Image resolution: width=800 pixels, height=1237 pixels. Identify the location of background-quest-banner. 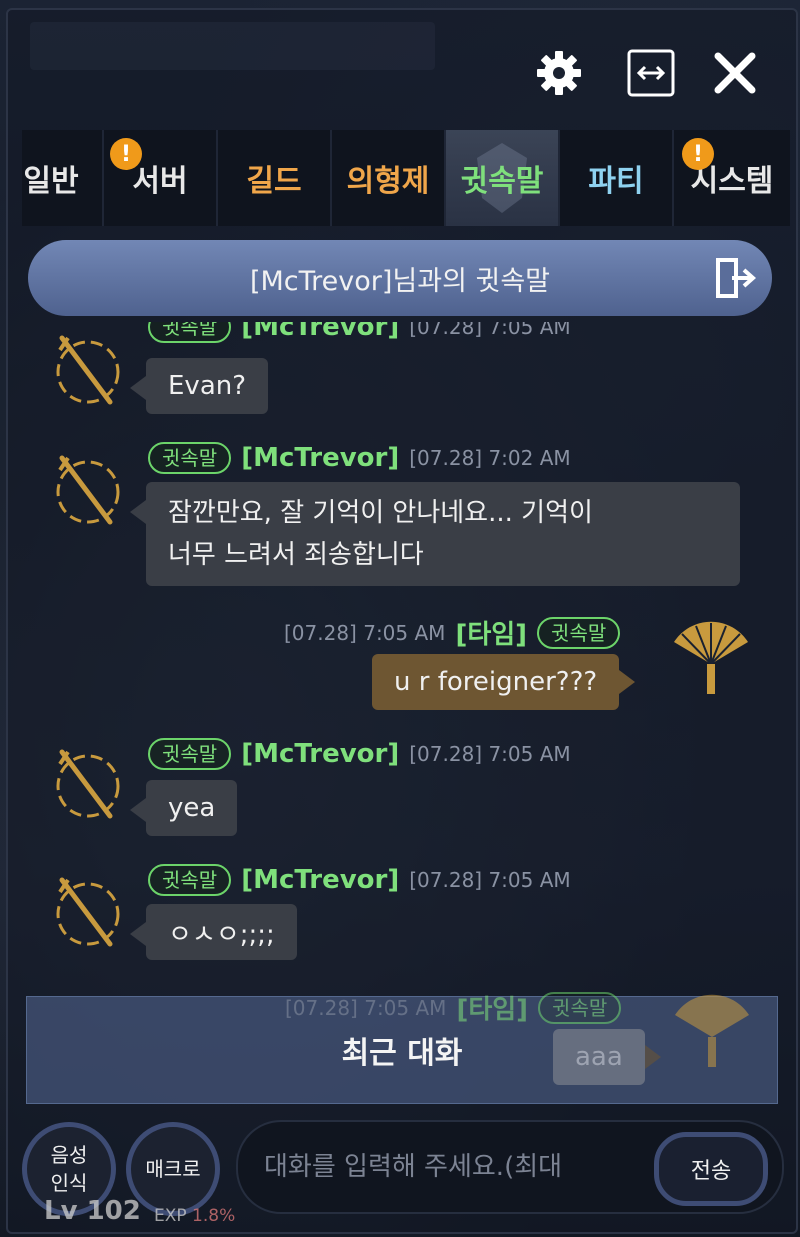
(232, 46).